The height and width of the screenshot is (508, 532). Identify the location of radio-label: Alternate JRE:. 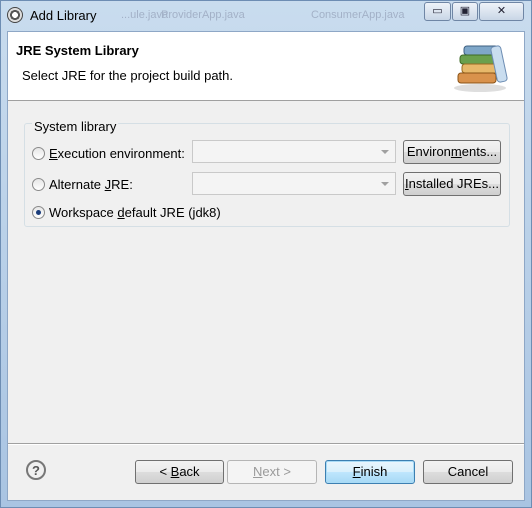
(91, 184).